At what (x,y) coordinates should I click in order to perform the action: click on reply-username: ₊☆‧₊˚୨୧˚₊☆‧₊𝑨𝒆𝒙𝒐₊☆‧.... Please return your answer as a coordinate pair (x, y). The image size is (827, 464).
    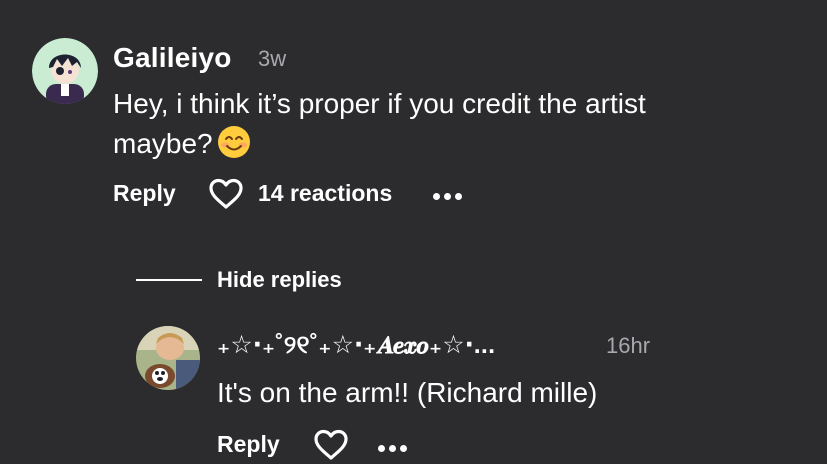
    Looking at the image, I should click on (356, 345).